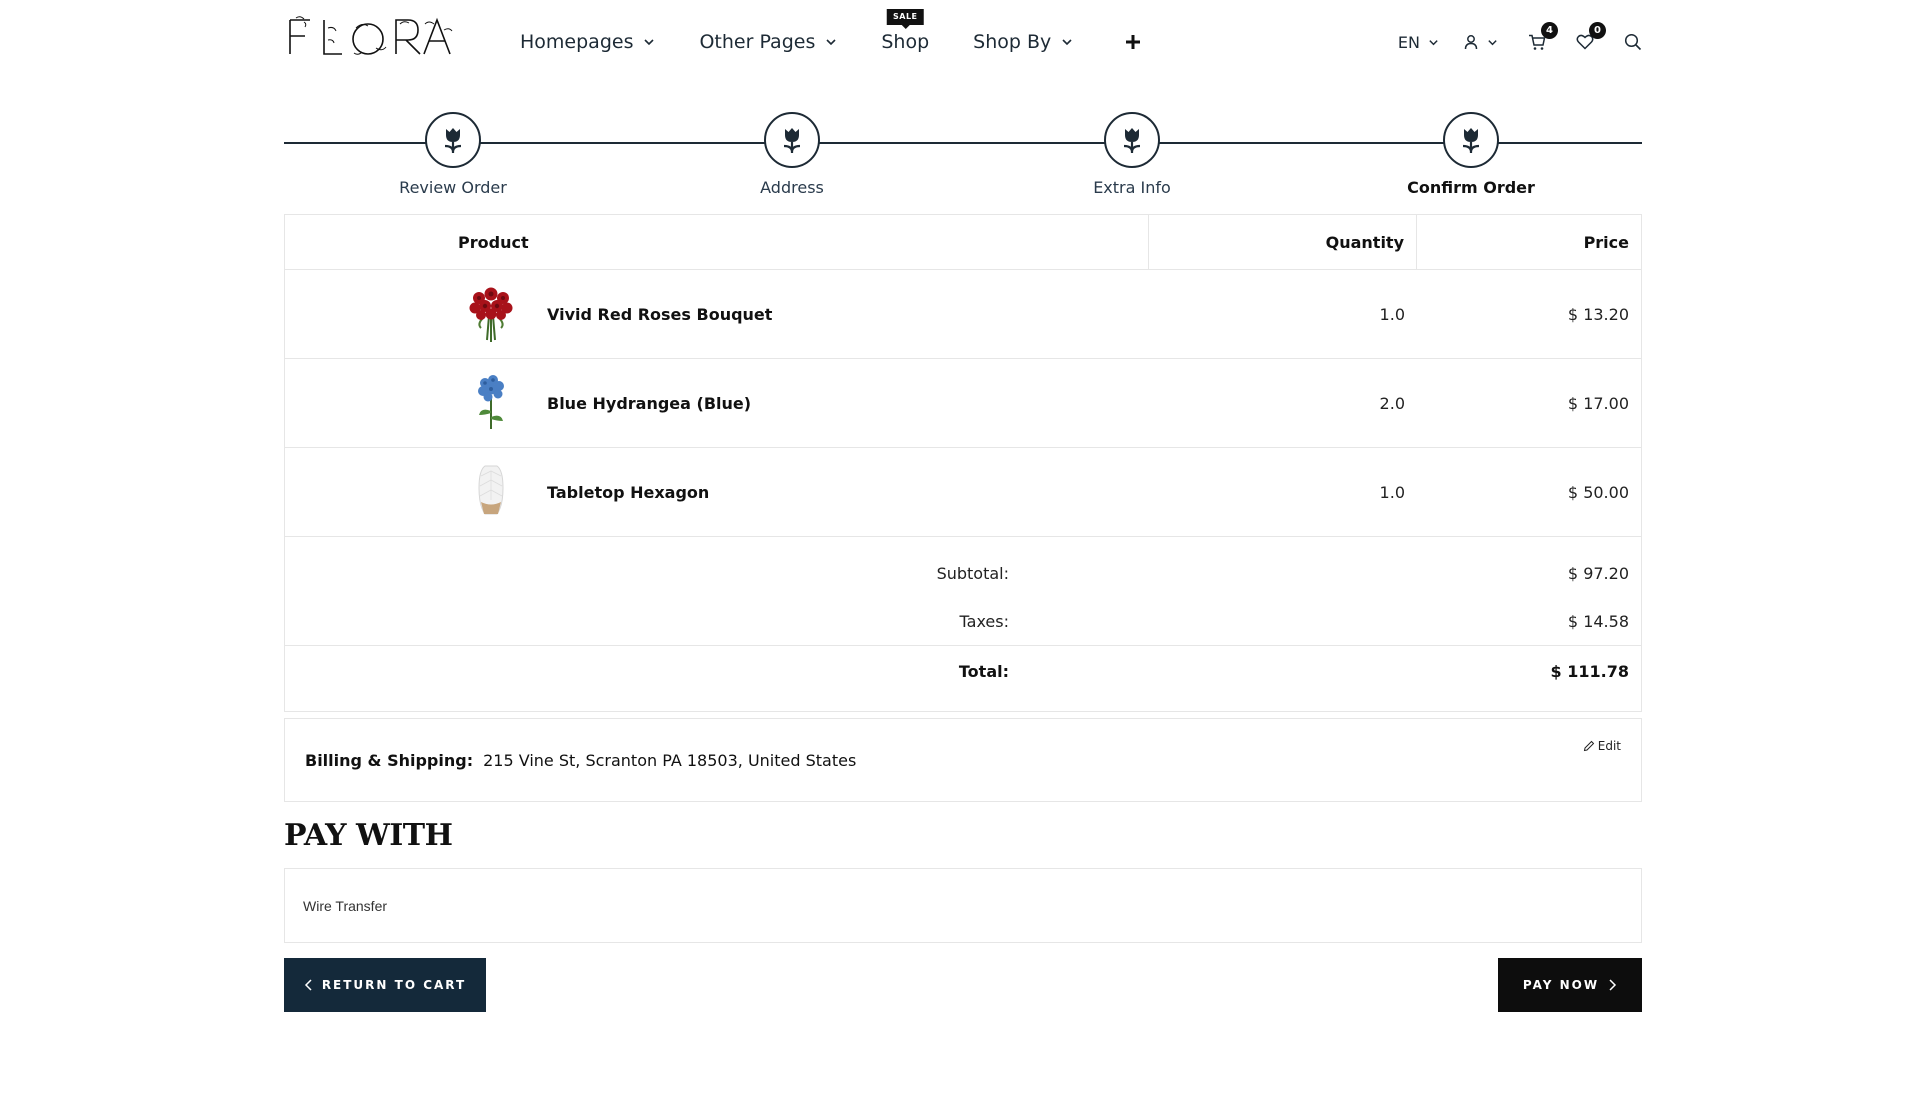  What do you see at coordinates (659, 314) in the screenshot?
I see `product-name: Vivid Red Roses Bouquet` at bounding box center [659, 314].